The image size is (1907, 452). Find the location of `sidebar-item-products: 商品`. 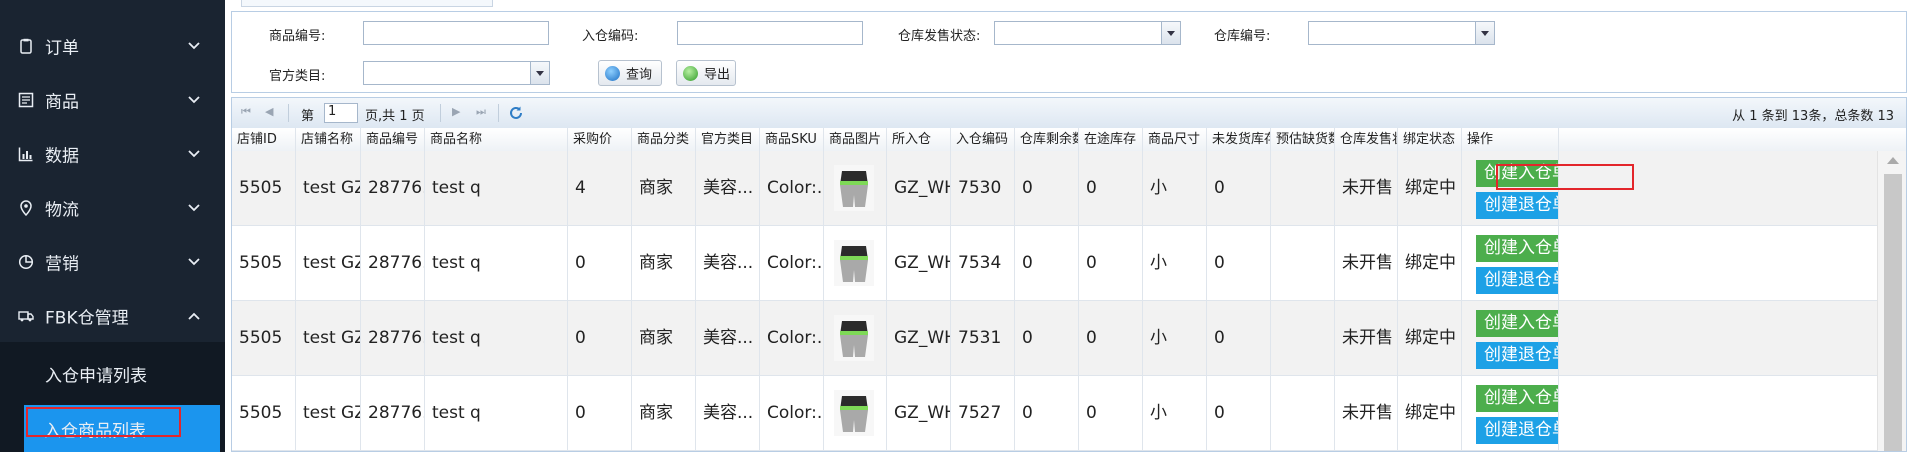

sidebar-item-products: 商品 is located at coordinates (112, 100).